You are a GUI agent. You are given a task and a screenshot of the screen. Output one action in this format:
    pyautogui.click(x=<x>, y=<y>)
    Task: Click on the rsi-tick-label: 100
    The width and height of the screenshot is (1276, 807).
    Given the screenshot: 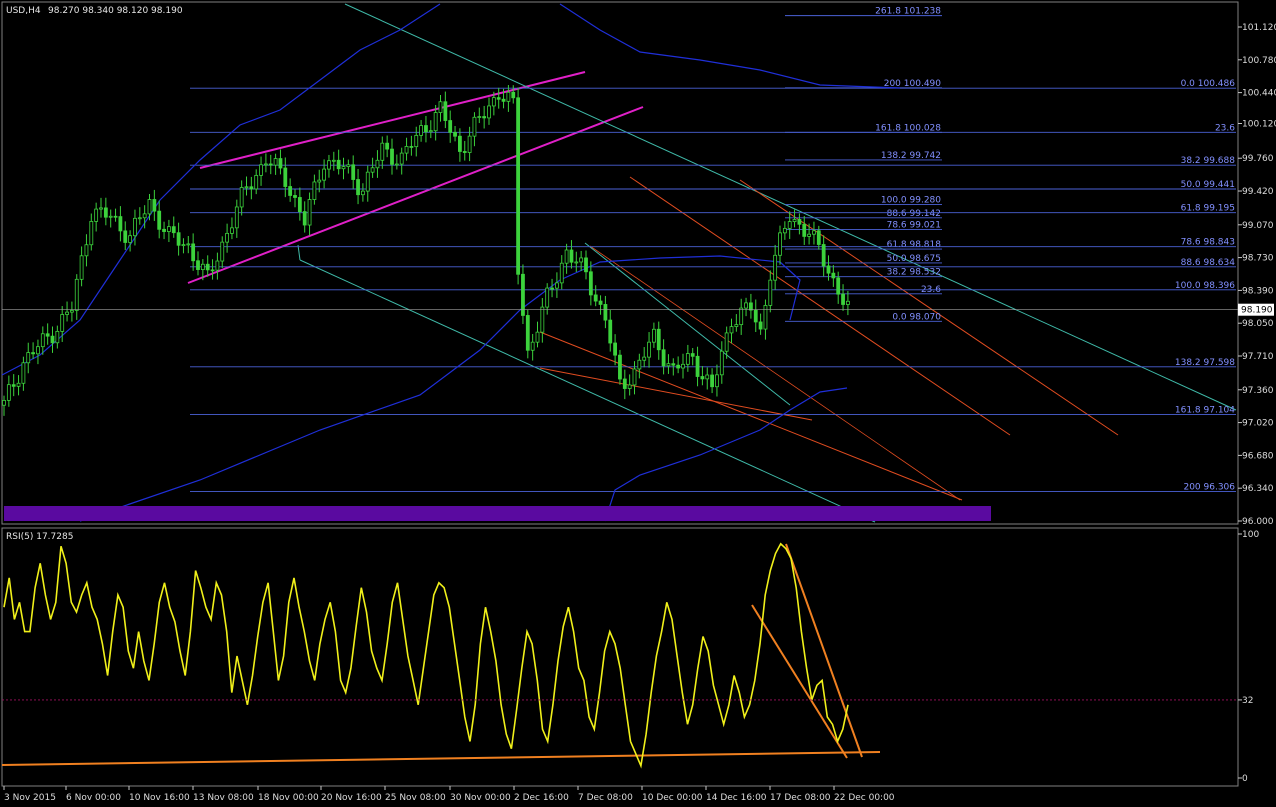 What is the action you would take?
    pyautogui.click(x=1250, y=535)
    